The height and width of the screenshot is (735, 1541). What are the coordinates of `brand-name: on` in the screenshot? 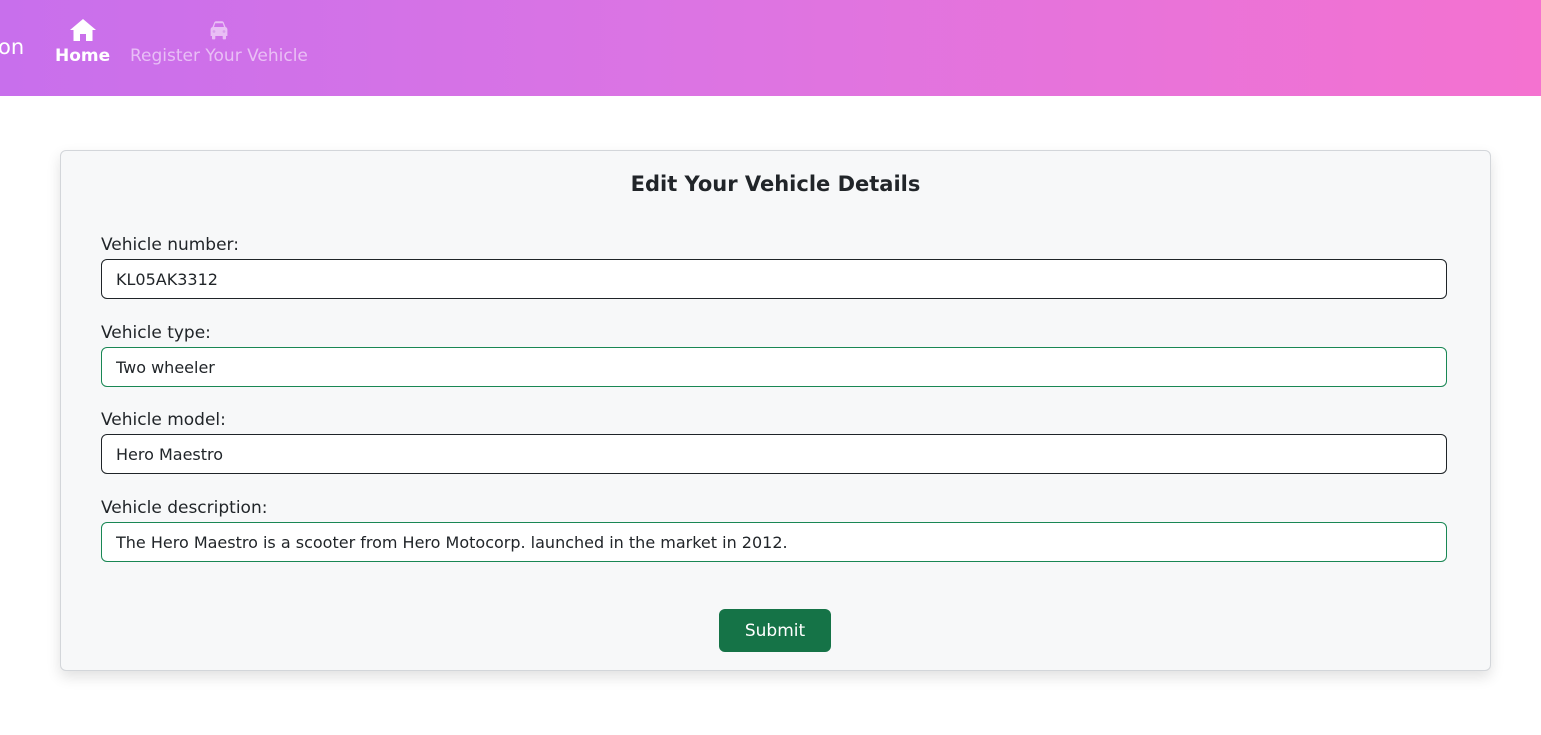 It's located at (12, 47).